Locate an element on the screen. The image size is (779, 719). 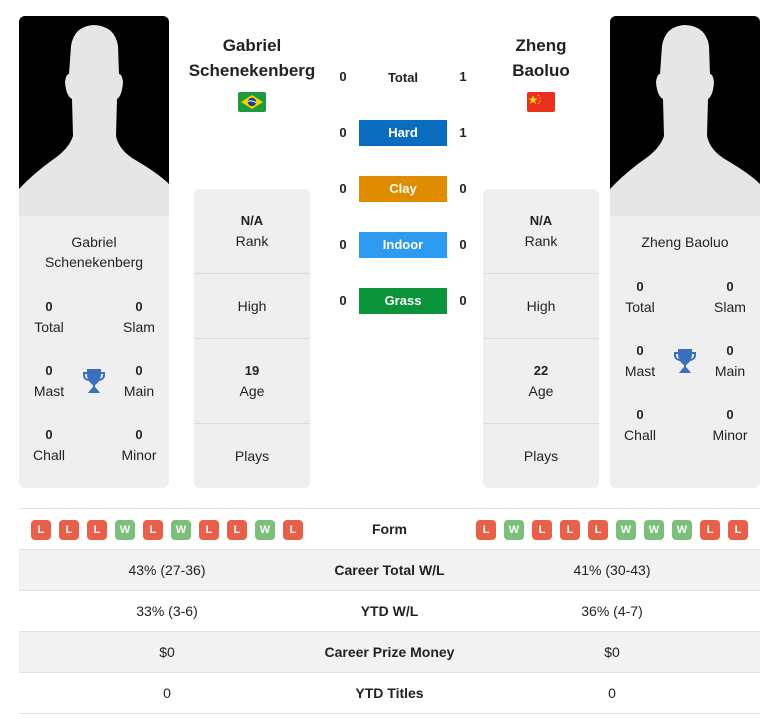
comparison-row: 43% (27-36) Career Total W/L 41% (30-43) is located at coordinates (389, 570).